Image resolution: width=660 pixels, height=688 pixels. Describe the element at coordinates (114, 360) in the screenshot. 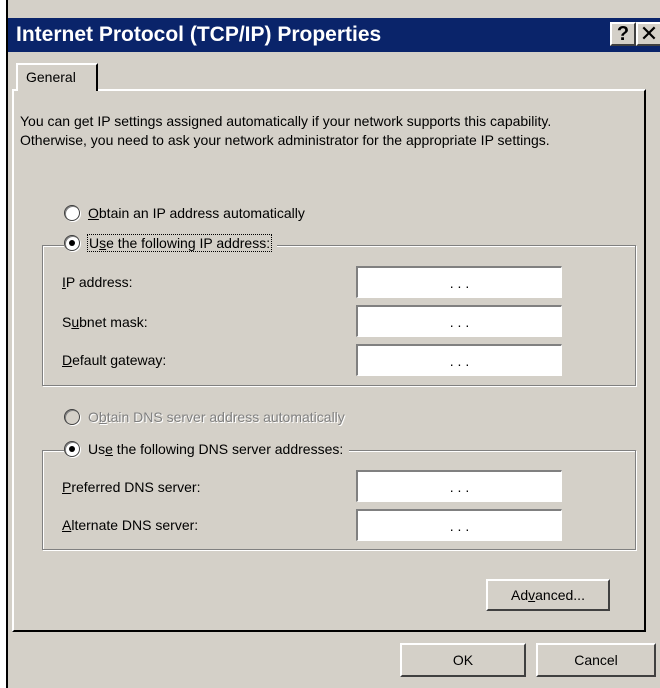

I see `default-gateway-label: Default gateway:` at that location.